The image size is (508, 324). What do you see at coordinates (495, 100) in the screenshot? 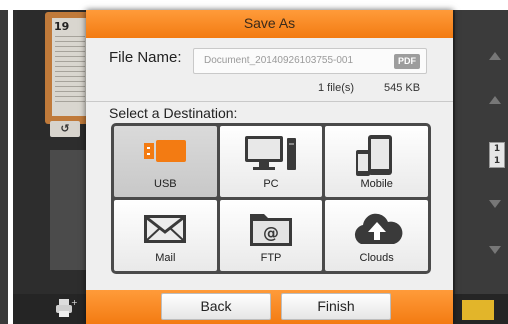
I see `page-up-arrow-icon` at bounding box center [495, 100].